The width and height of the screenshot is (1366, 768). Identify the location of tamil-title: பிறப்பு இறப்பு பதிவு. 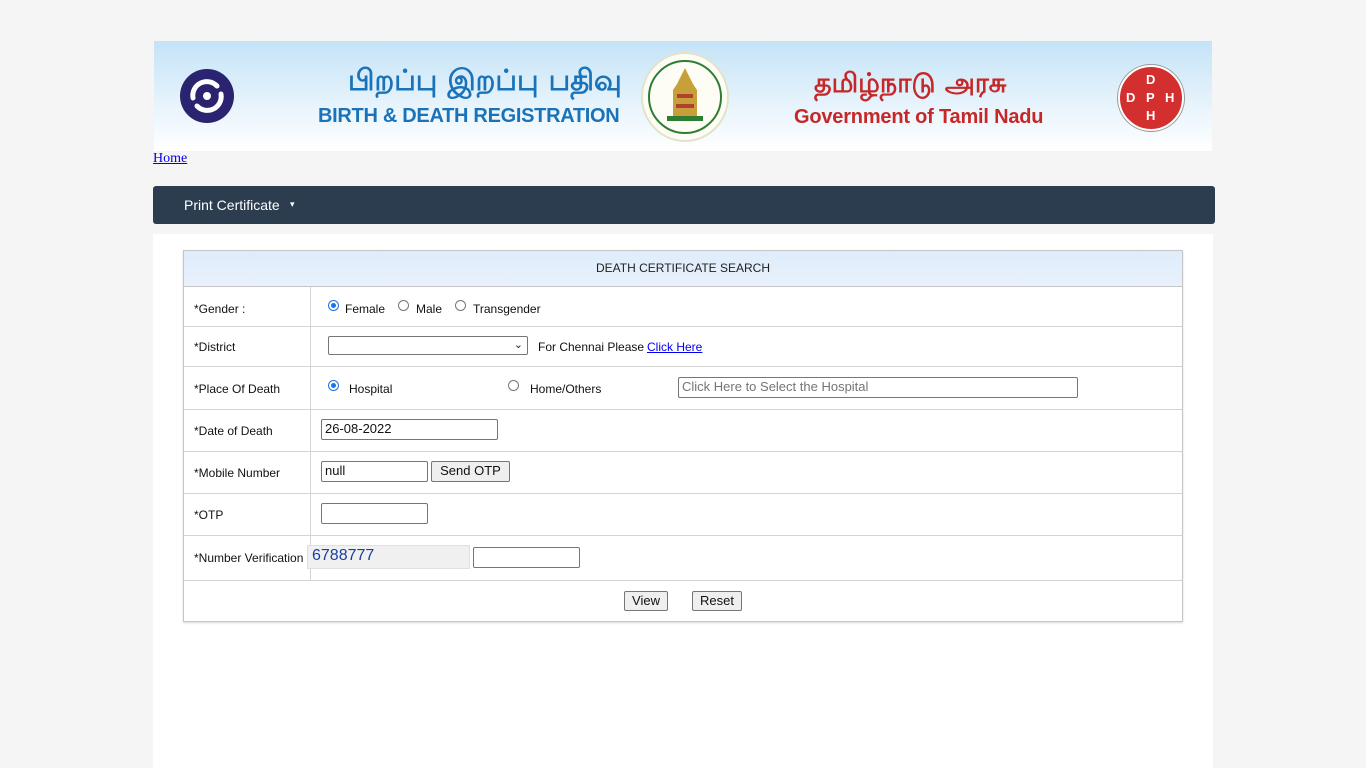
(485, 80).